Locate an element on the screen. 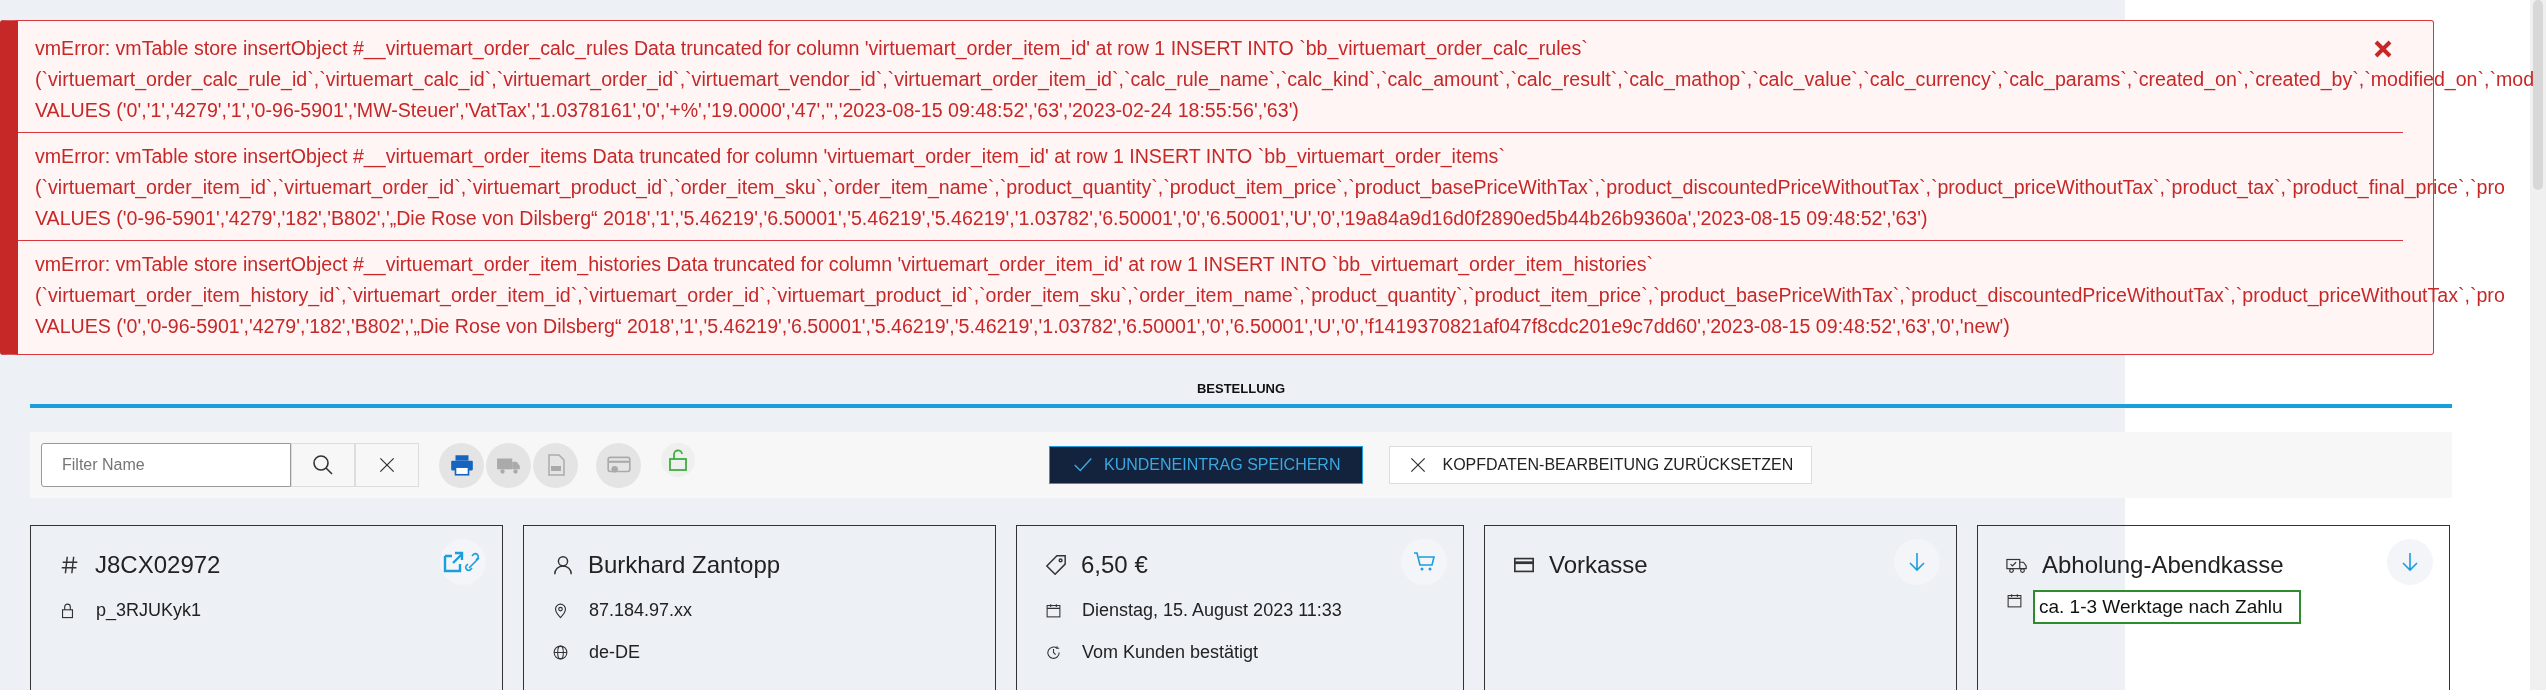 The height and width of the screenshot is (690, 2546). reset-button: KOPFDATEN-BEARBEITUNG ZURÜCKSETZEN is located at coordinates (1601, 465).